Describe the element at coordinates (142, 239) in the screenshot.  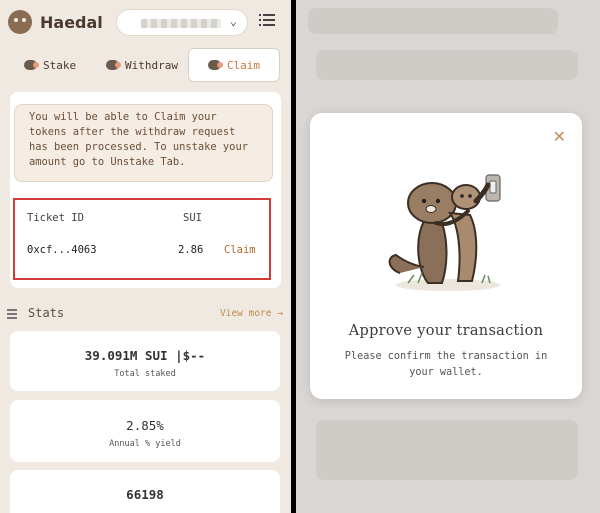
I see `ticket-table: Ticket ID SUI 0xcf...4063 2.86 Claim` at that location.